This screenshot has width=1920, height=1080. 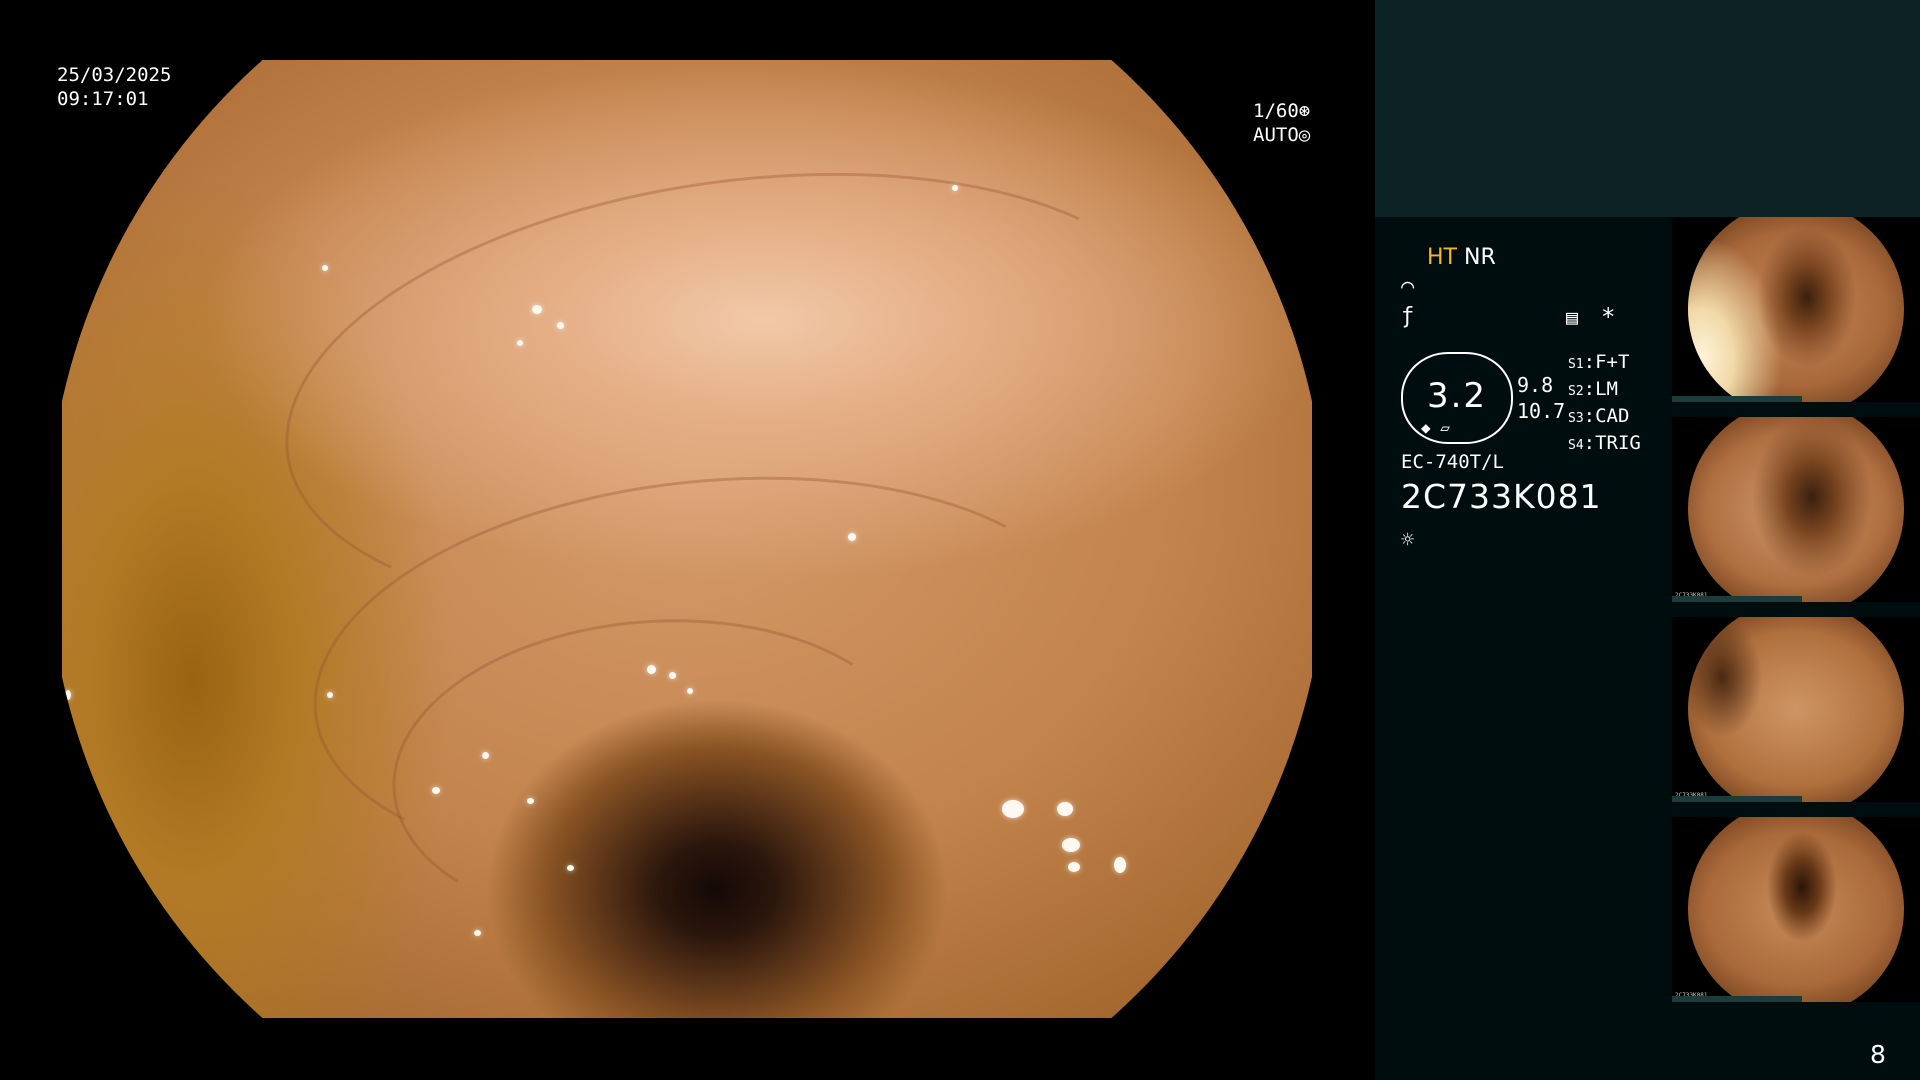 I want to click on f-icon: ƒ, so click(x=1408, y=316).